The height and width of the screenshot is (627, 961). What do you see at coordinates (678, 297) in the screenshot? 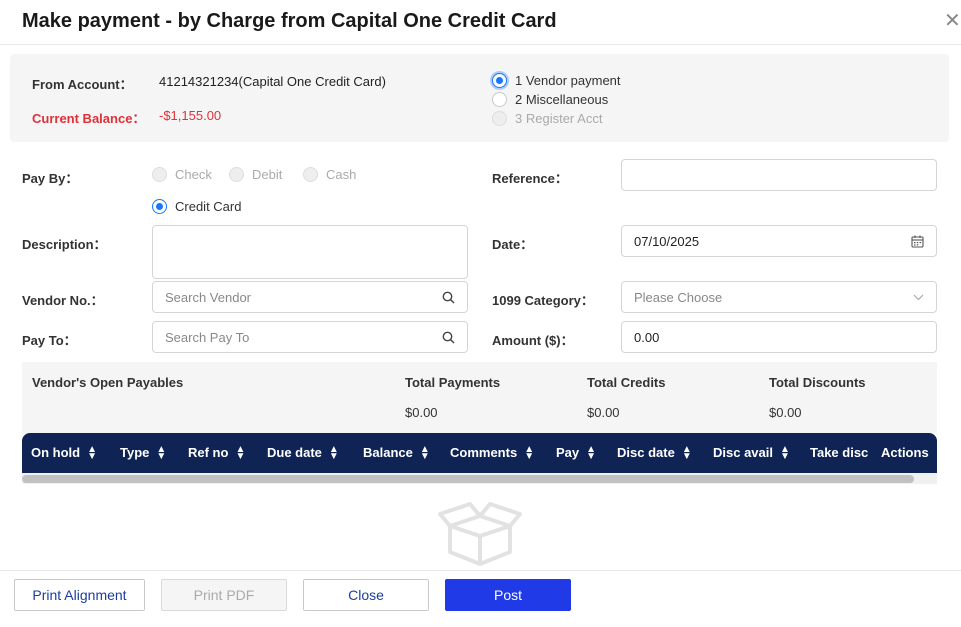
I see `category-1099-placeholder: Please Choose` at bounding box center [678, 297].